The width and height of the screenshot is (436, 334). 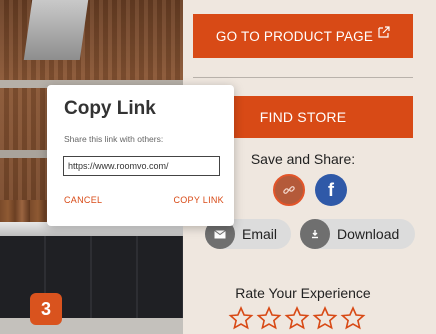 What do you see at coordinates (303, 77) in the screenshot?
I see `divider` at bounding box center [303, 77].